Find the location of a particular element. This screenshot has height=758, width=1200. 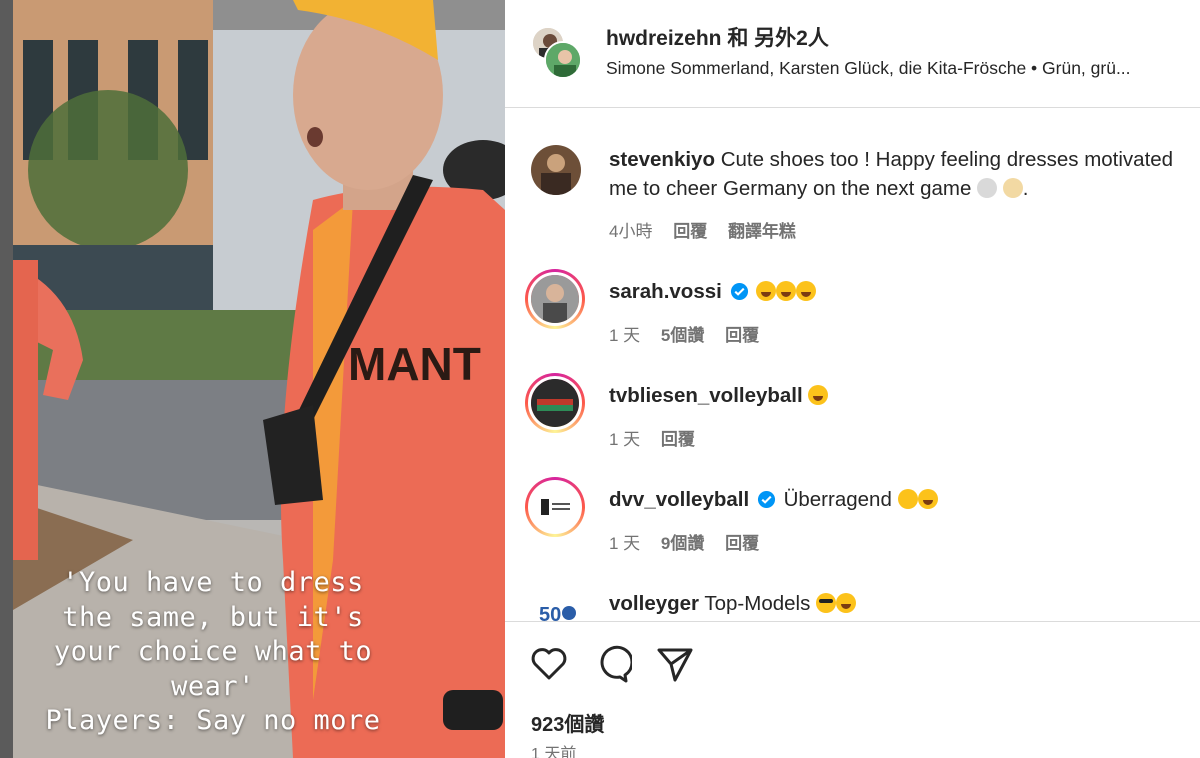

svg-text: 50 is located at coordinates (550, 612).